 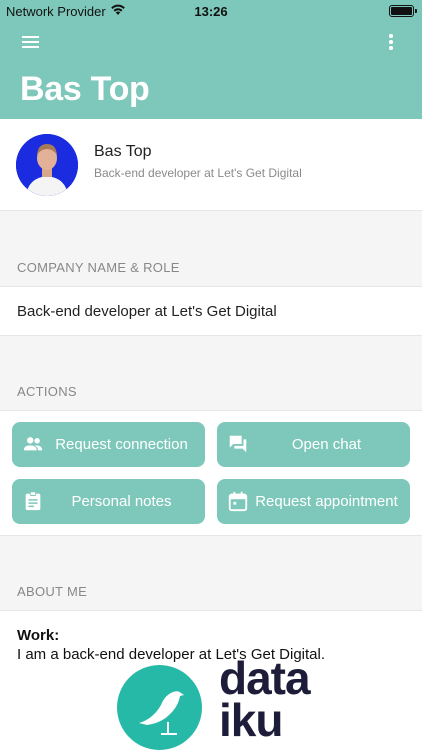 What do you see at coordinates (121, 444) in the screenshot?
I see `request-connection-label: Request connection` at bounding box center [121, 444].